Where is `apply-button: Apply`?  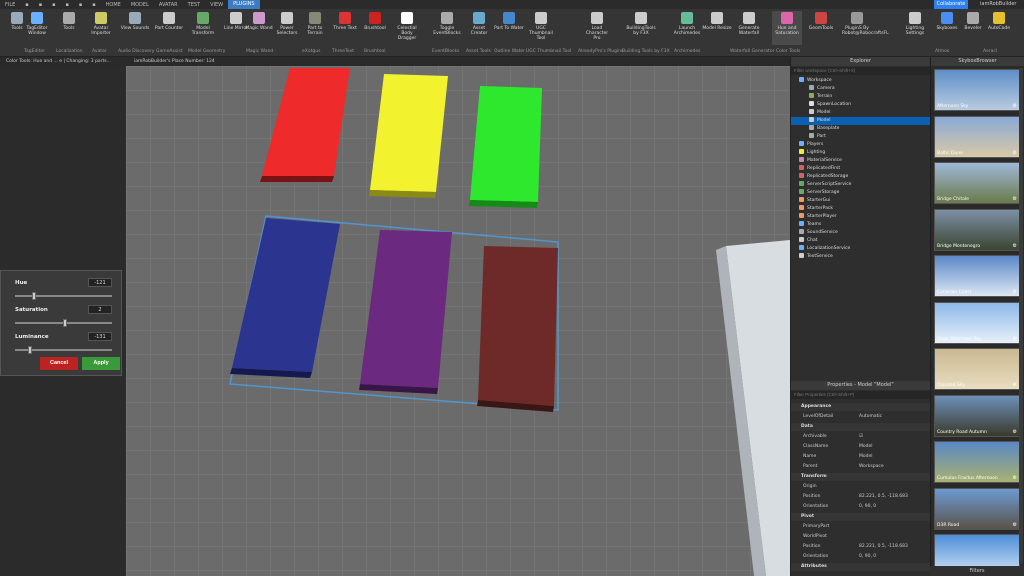 apply-button: Apply is located at coordinates (101, 363).